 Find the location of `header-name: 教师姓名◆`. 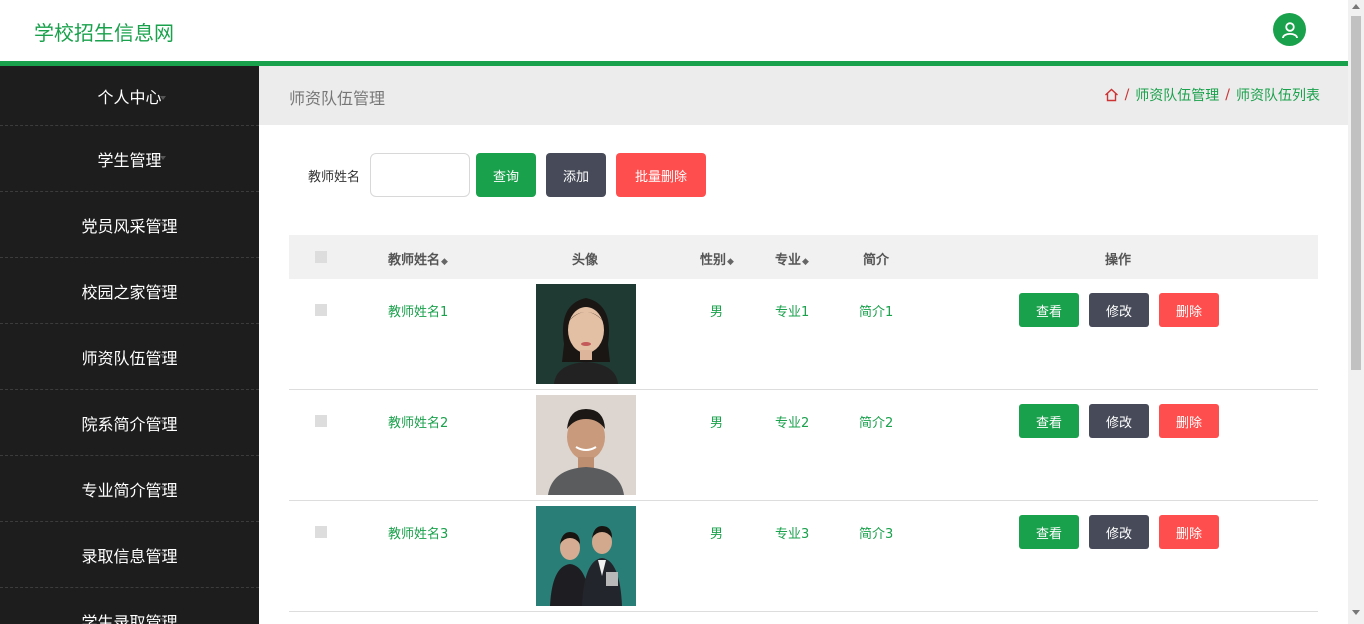

header-name: 教师姓名◆ is located at coordinates (418, 258).